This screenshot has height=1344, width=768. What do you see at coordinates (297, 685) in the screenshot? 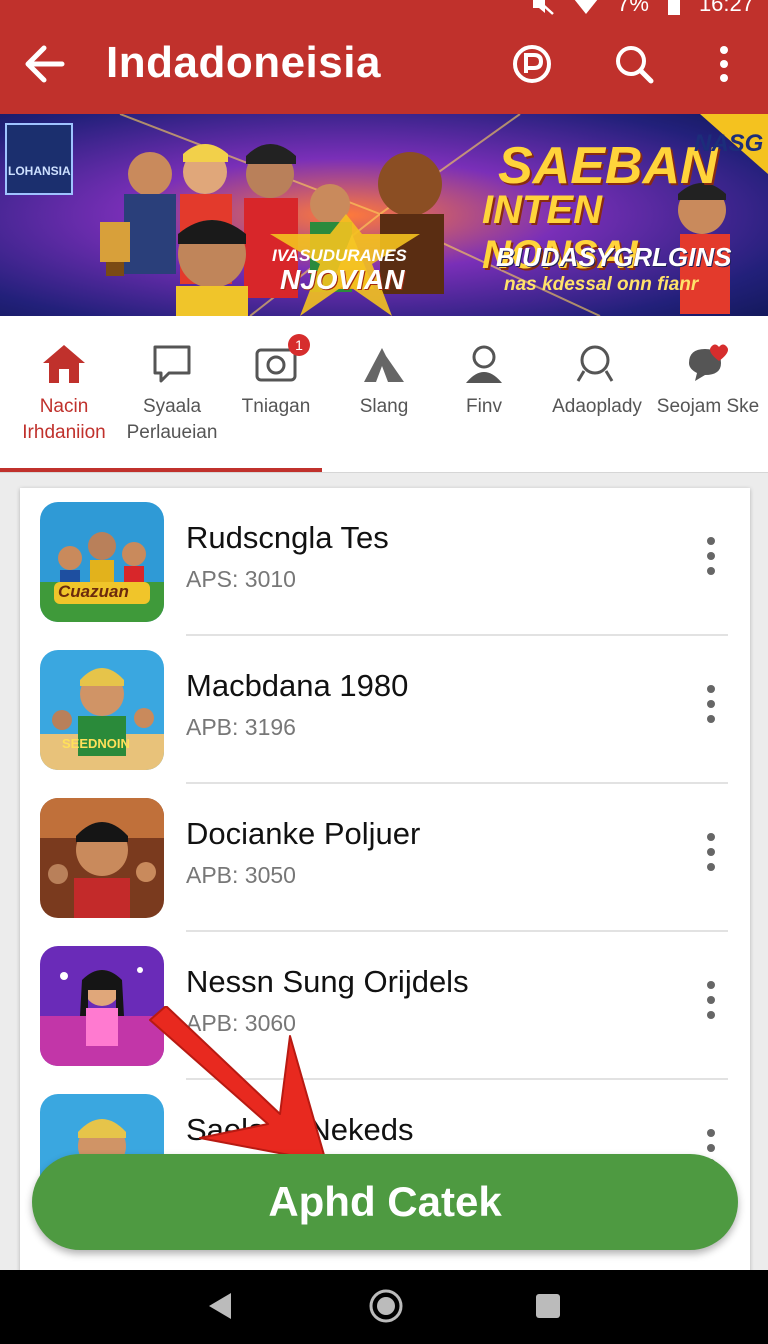
I see `app-name: Macbdana 1980` at bounding box center [297, 685].